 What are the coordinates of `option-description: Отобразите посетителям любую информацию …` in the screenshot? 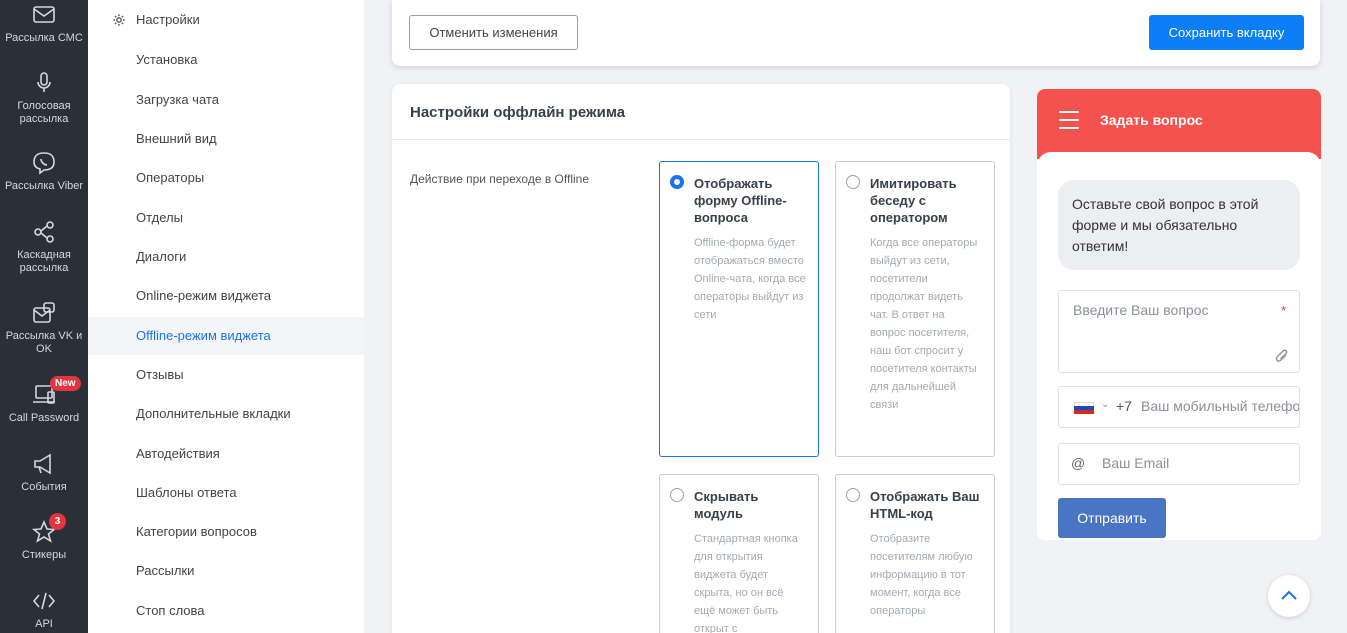 It's located at (921, 575).